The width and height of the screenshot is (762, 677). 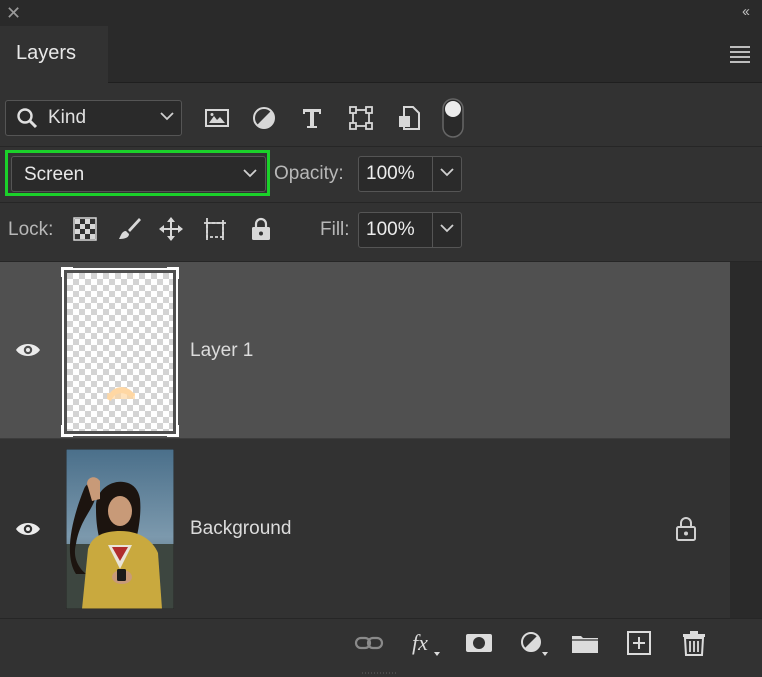 What do you see at coordinates (409, 118) in the screenshot?
I see `smart-object-filter-icon` at bounding box center [409, 118].